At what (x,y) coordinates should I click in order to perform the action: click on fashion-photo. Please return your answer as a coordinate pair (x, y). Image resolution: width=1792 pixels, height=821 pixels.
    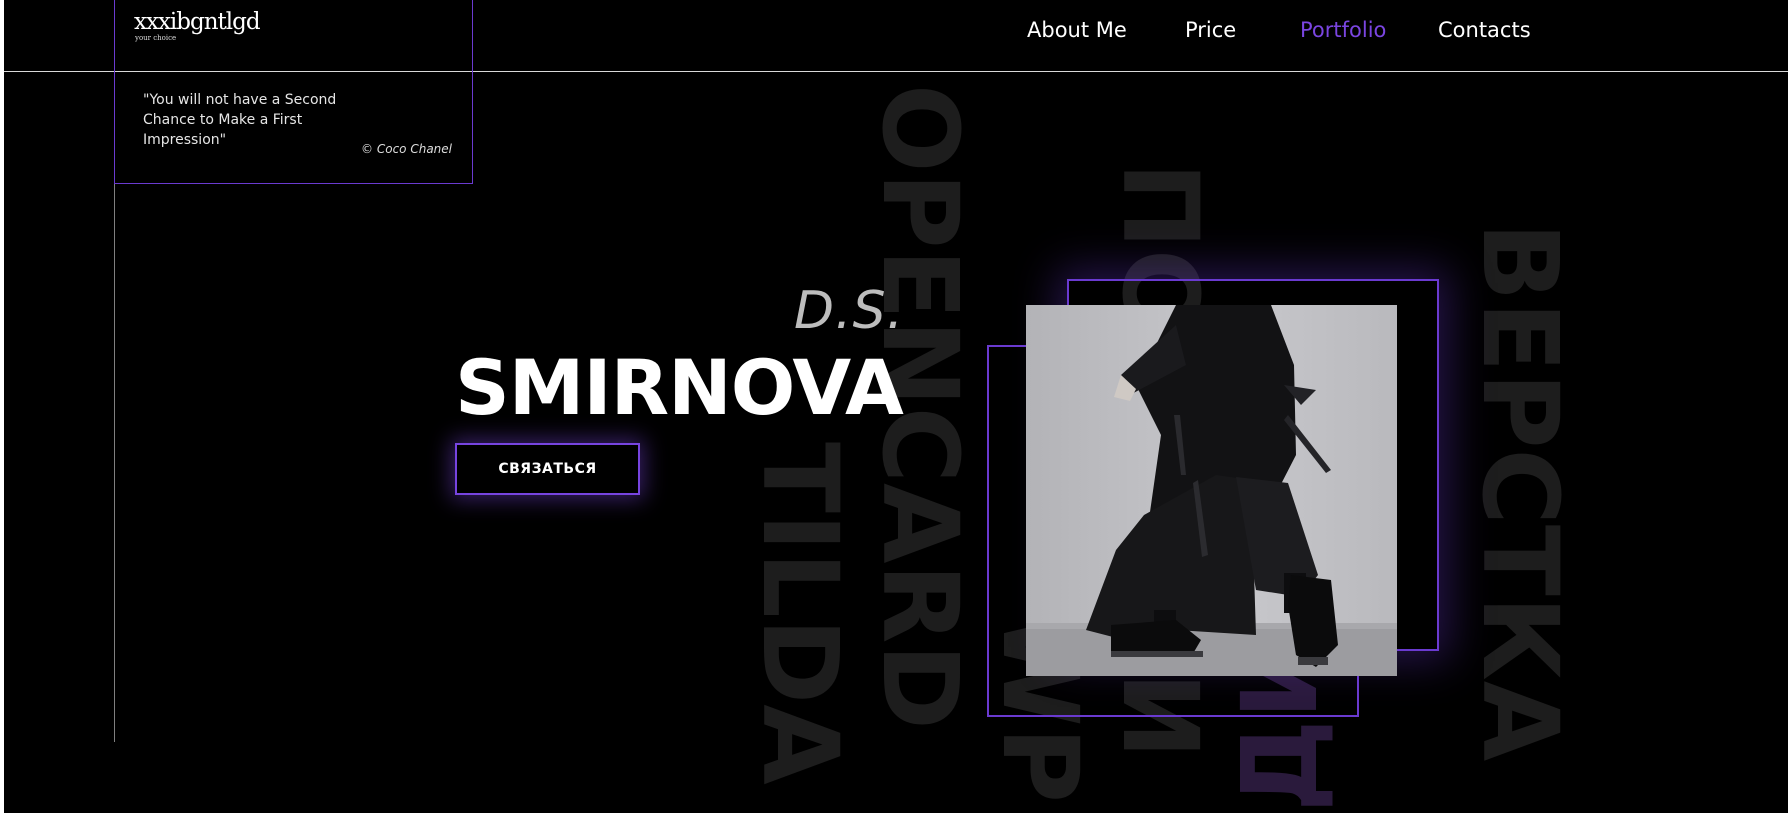
    Looking at the image, I should click on (1211, 490).